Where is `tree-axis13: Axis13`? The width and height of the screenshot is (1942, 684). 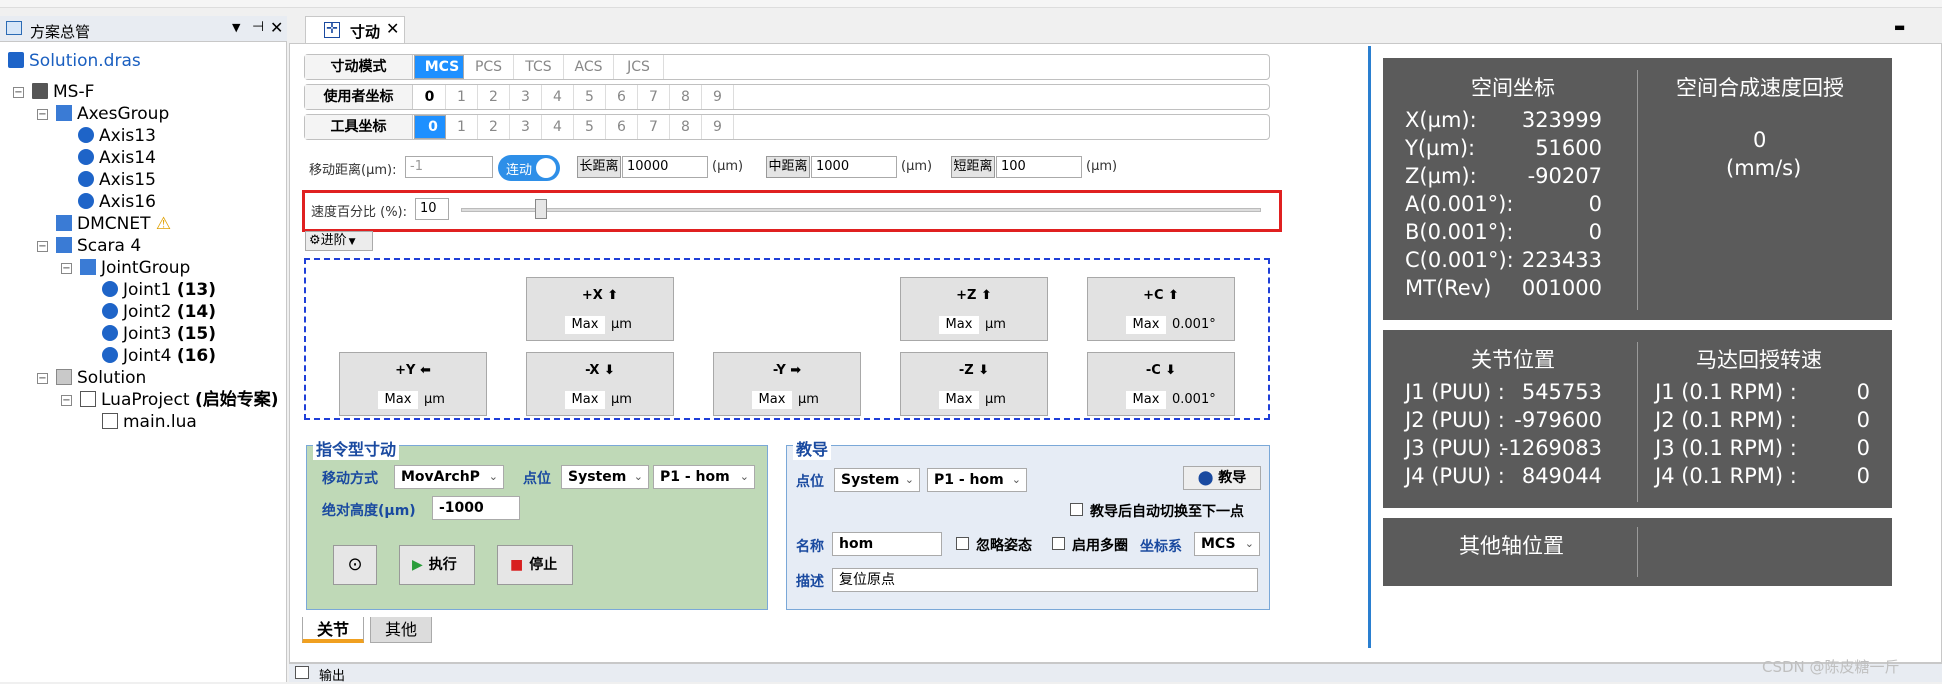
tree-axis13: Axis13 is located at coordinates (117, 136).